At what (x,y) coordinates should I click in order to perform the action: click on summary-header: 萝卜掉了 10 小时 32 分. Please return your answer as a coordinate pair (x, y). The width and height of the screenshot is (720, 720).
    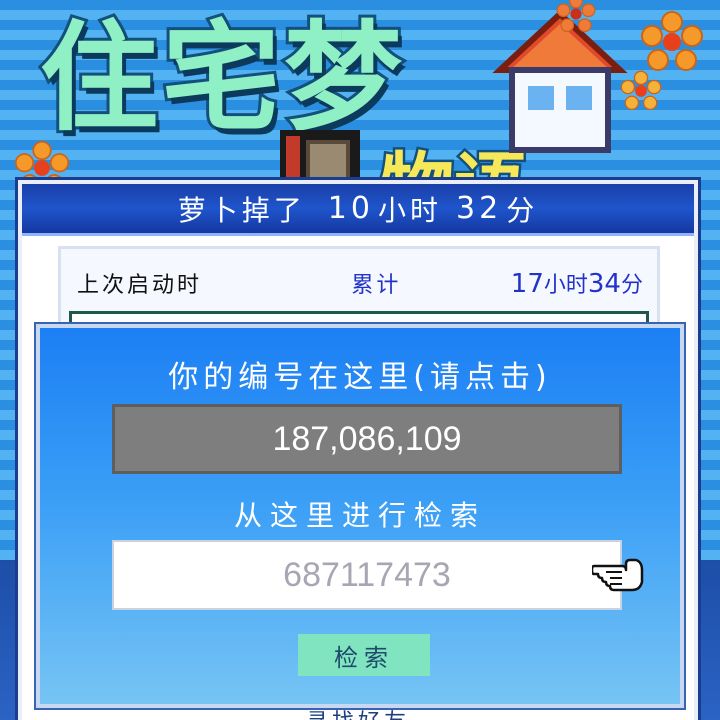
    Looking at the image, I should click on (358, 210).